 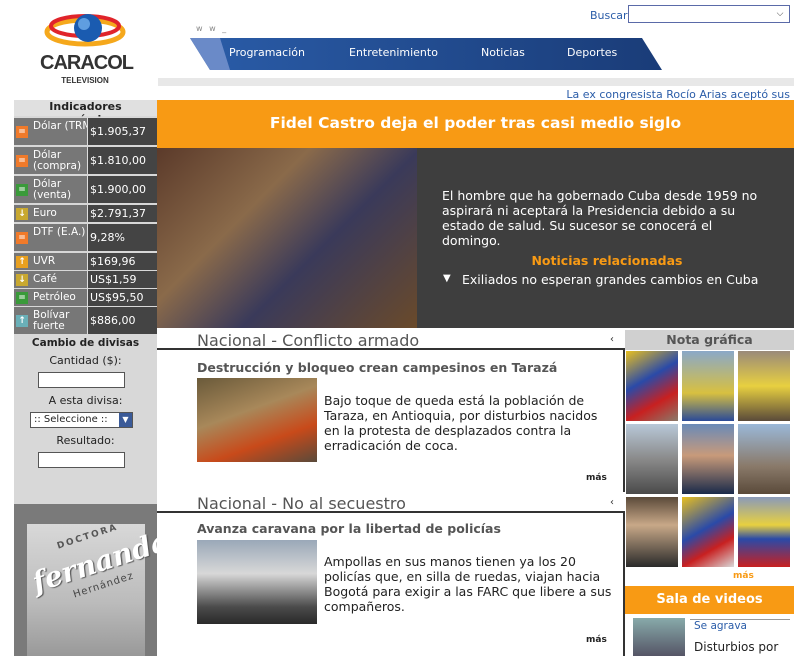 What do you see at coordinates (212, 28) in the screenshot?
I see `www-label: w w _` at bounding box center [212, 28].